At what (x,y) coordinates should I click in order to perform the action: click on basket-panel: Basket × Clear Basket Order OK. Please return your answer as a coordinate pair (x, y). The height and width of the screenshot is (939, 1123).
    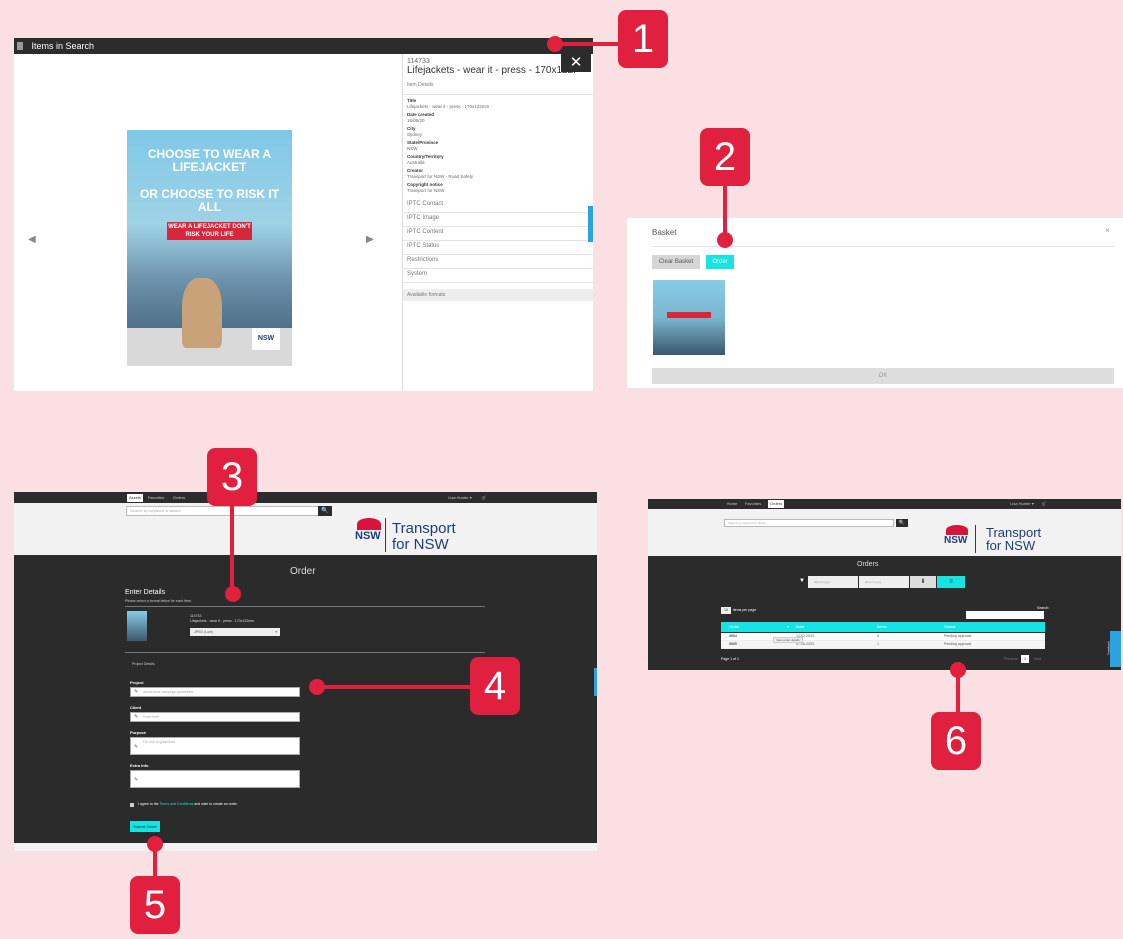
    Looking at the image, I should click on (875, 303).